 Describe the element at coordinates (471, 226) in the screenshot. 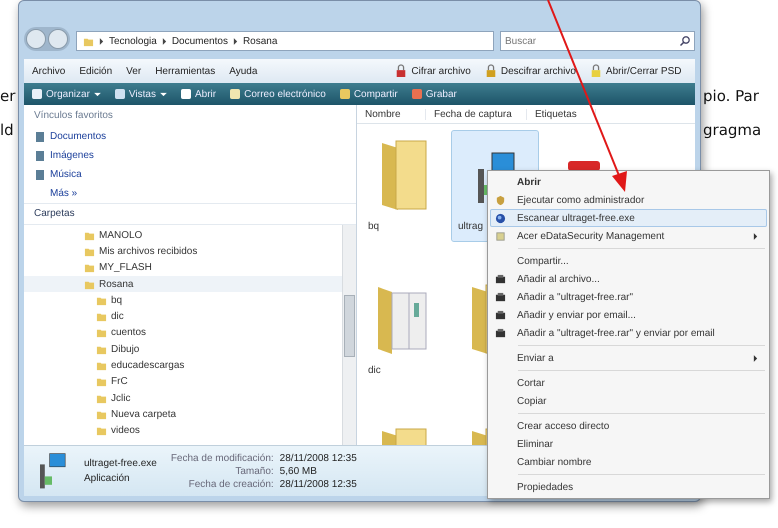

I see `file-name: ultrag` at that location.